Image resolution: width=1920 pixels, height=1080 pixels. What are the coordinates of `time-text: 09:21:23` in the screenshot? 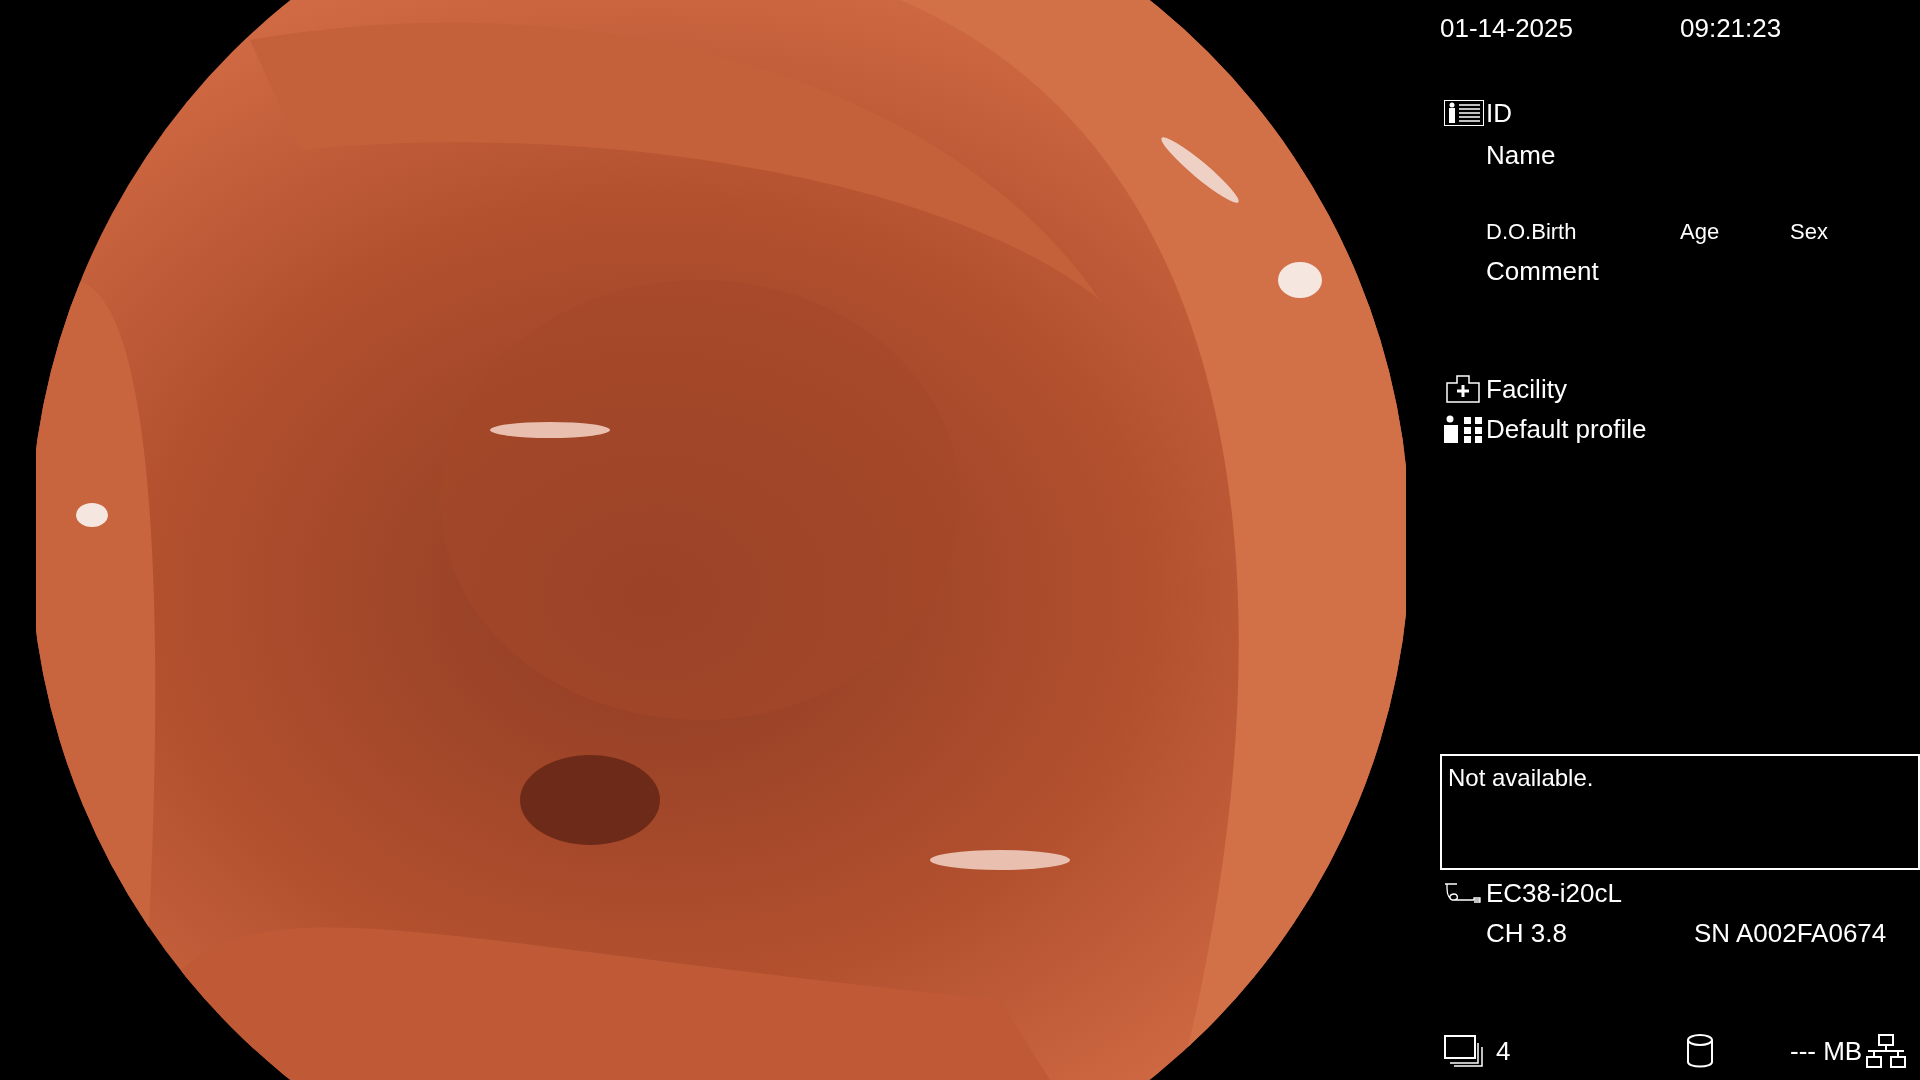 It's located at (1731, 28).